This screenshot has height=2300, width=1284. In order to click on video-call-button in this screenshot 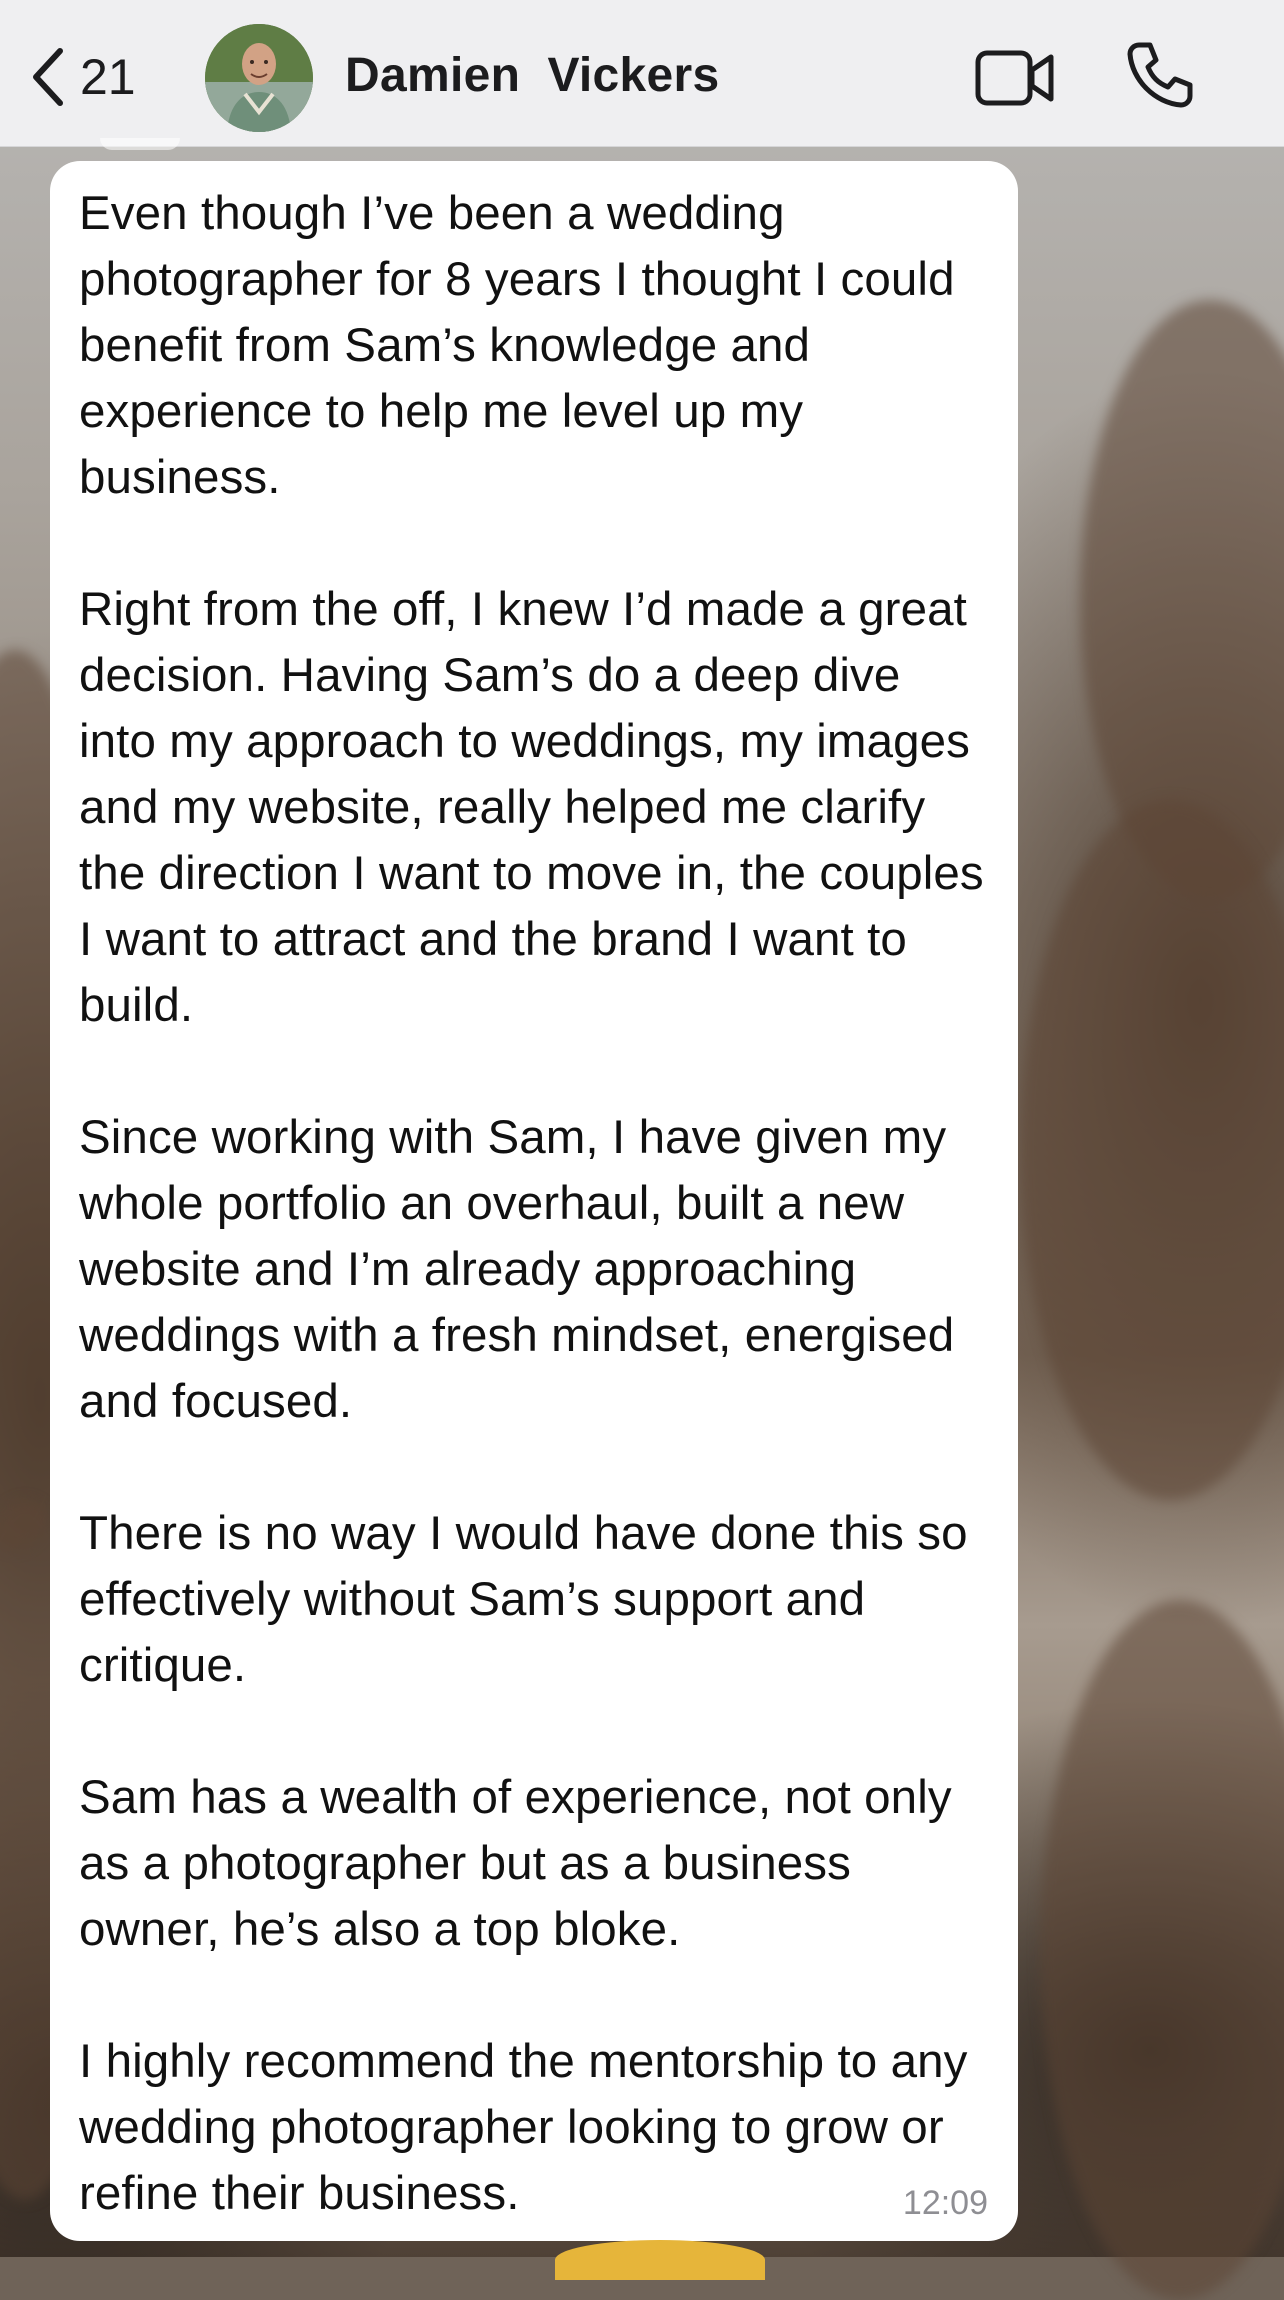, I will do `click(1015, 78)`.